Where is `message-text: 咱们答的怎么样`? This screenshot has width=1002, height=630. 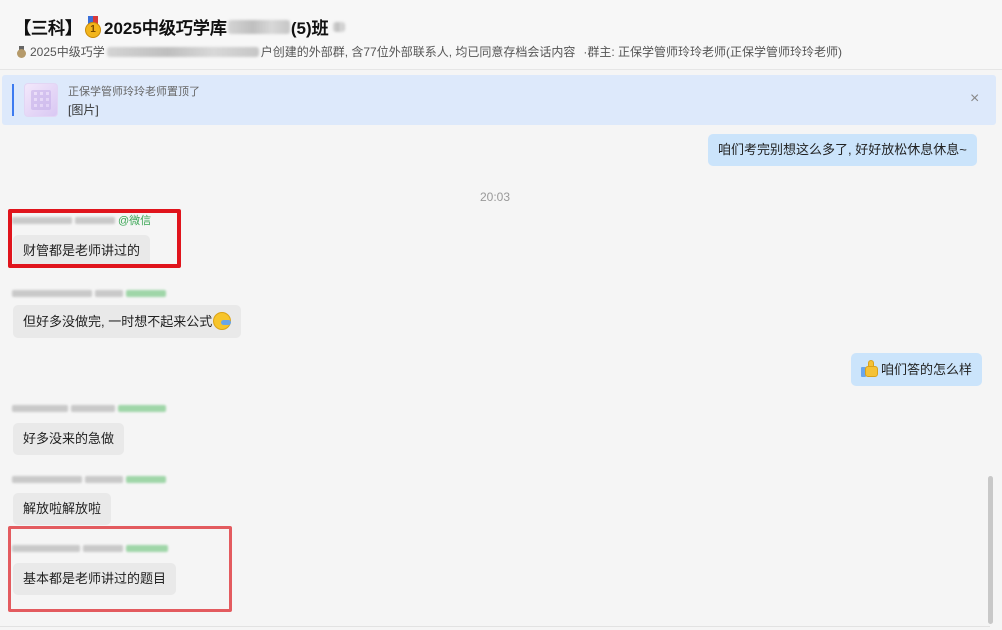 message-text: 咱们答的怎么样 is located at coordinates (927, 369).